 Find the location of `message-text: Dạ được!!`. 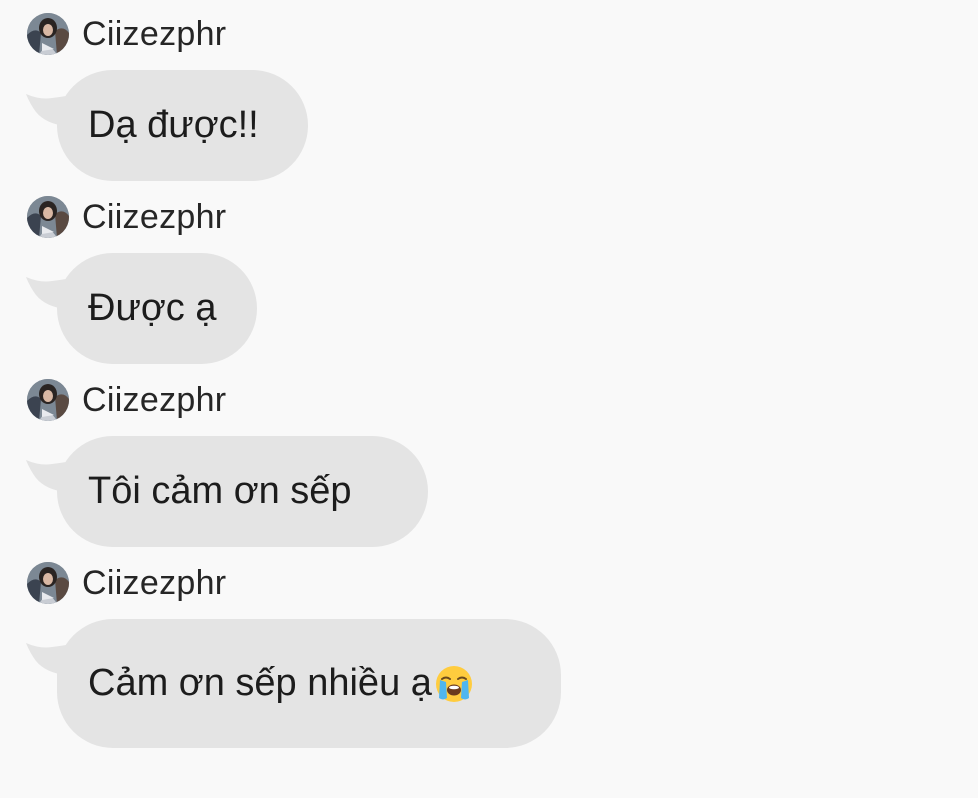

message-text: Dạ được!! is located at coordinates (173, 125).